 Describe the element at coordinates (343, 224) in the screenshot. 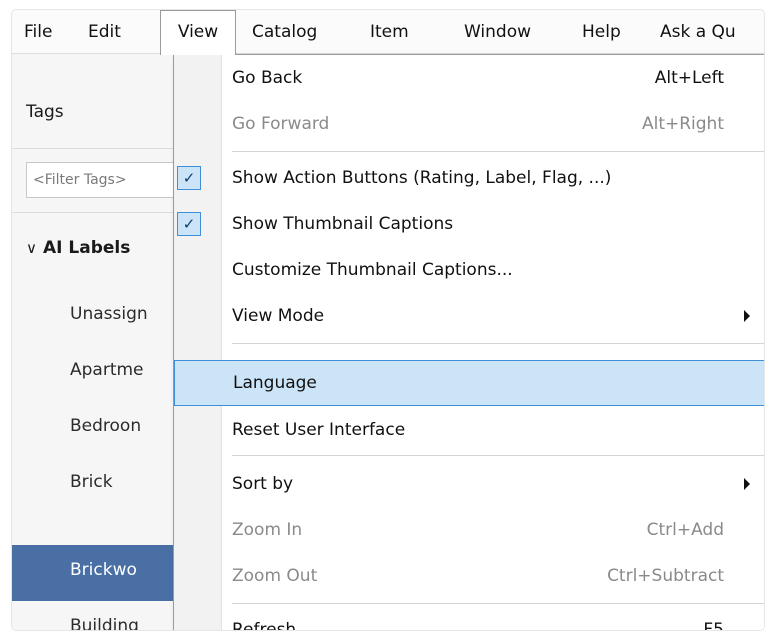

I see `menu-item-label: Show Thumbnail Captions` at that location.